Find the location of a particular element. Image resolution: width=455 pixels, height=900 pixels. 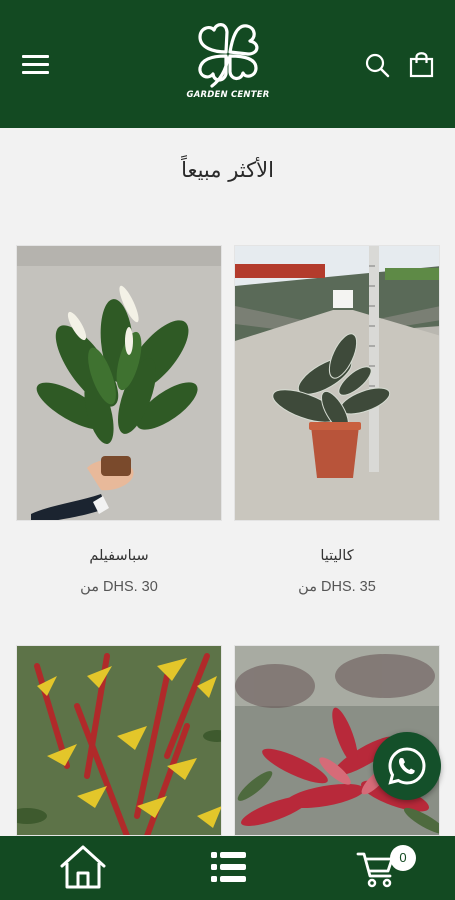

product-price: DHS. 35 من is located at coordinates (337, 587).